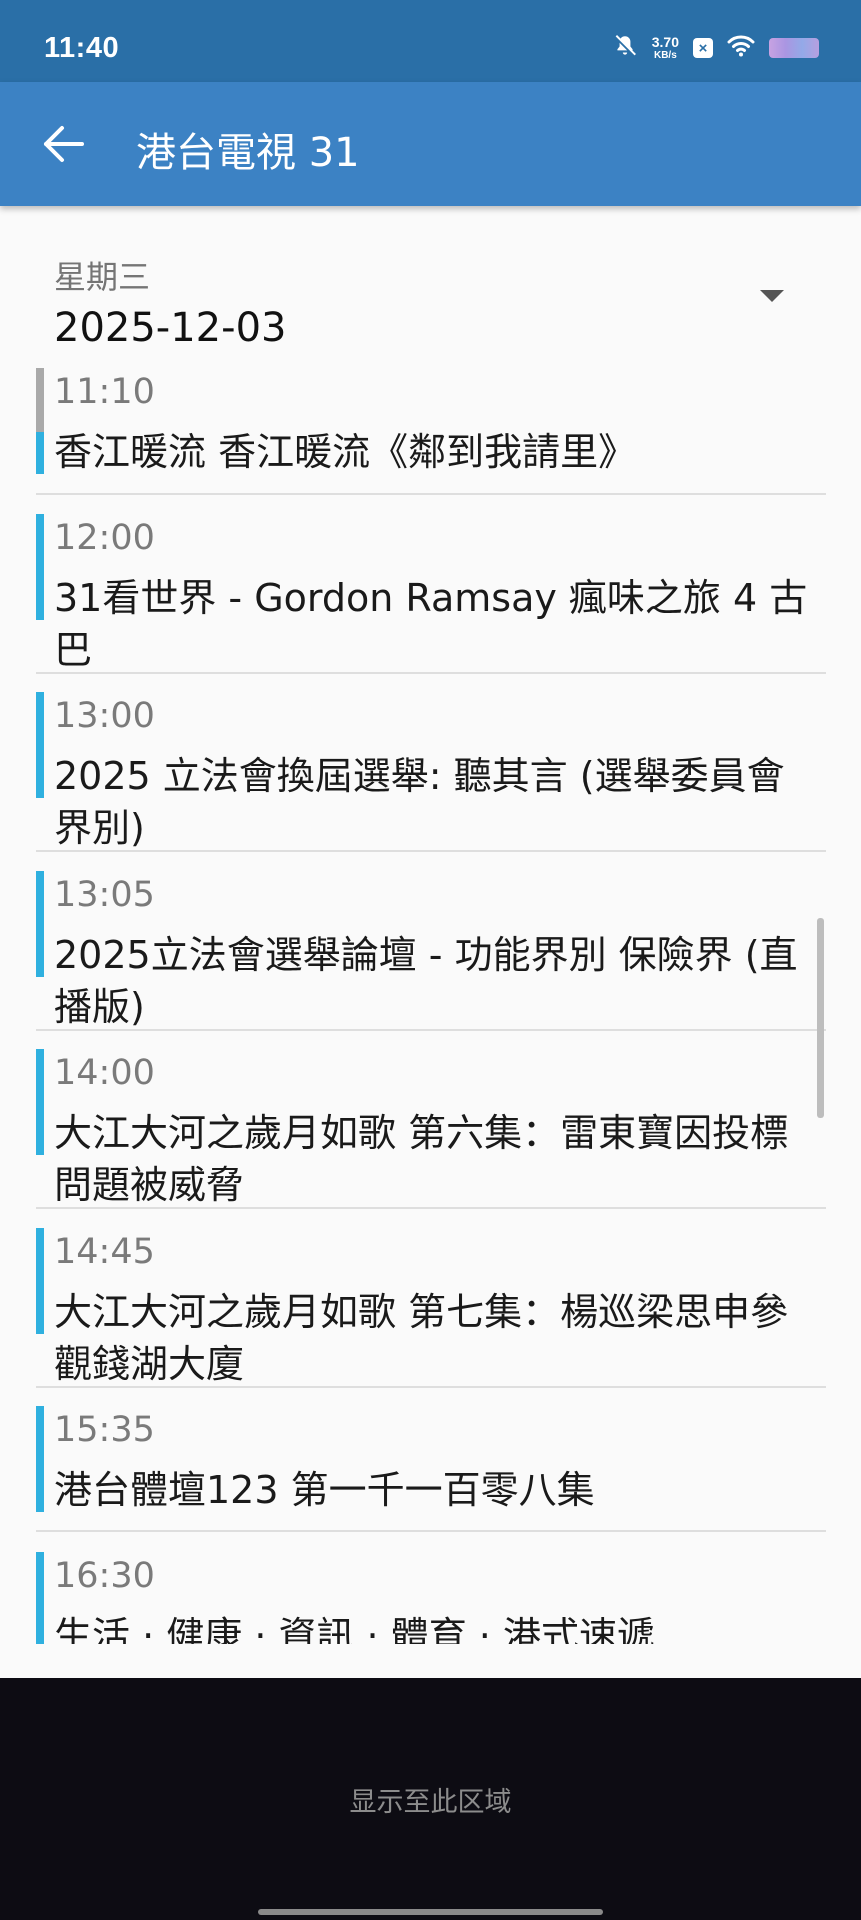  I want to click on program-item: 15:35 港台體壇123 第一千一百零八集, so click(431, 1468).